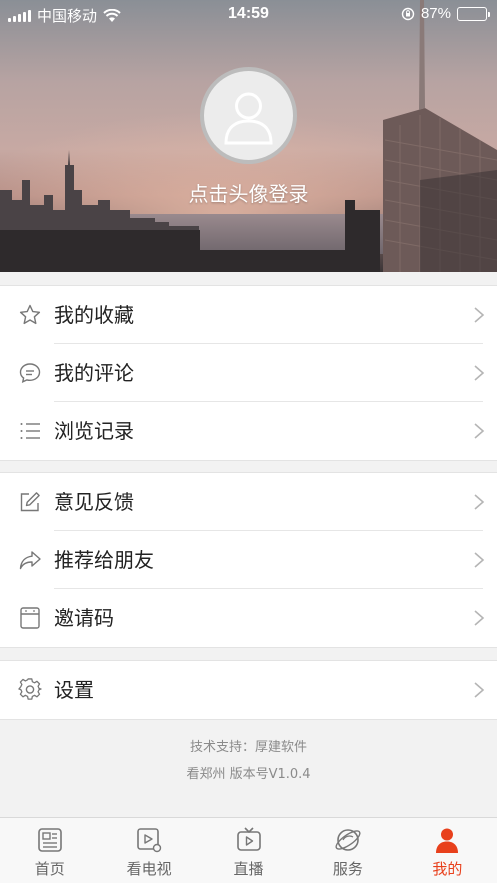 This screenshot has height=883, width=497. What do you see at coordinates (248, 315) in the screenshot?
I see `menu-item-favorites: 我的收藏` at bounding box center [248, 315].